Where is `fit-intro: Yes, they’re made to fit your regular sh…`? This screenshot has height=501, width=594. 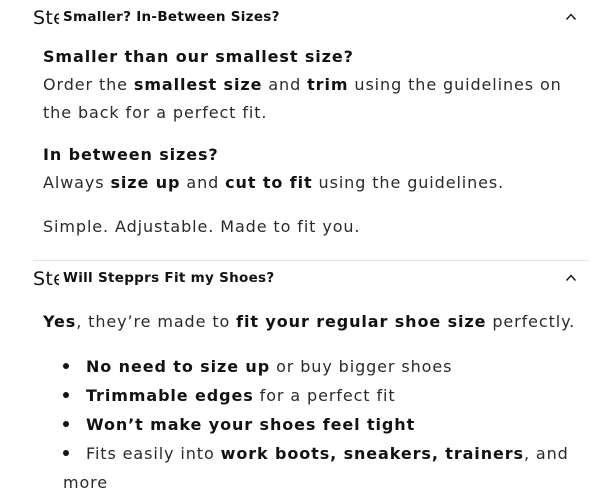 fit-intro: Yes, they’re made to fit your regular sh… is located at coordinates (309, 321).